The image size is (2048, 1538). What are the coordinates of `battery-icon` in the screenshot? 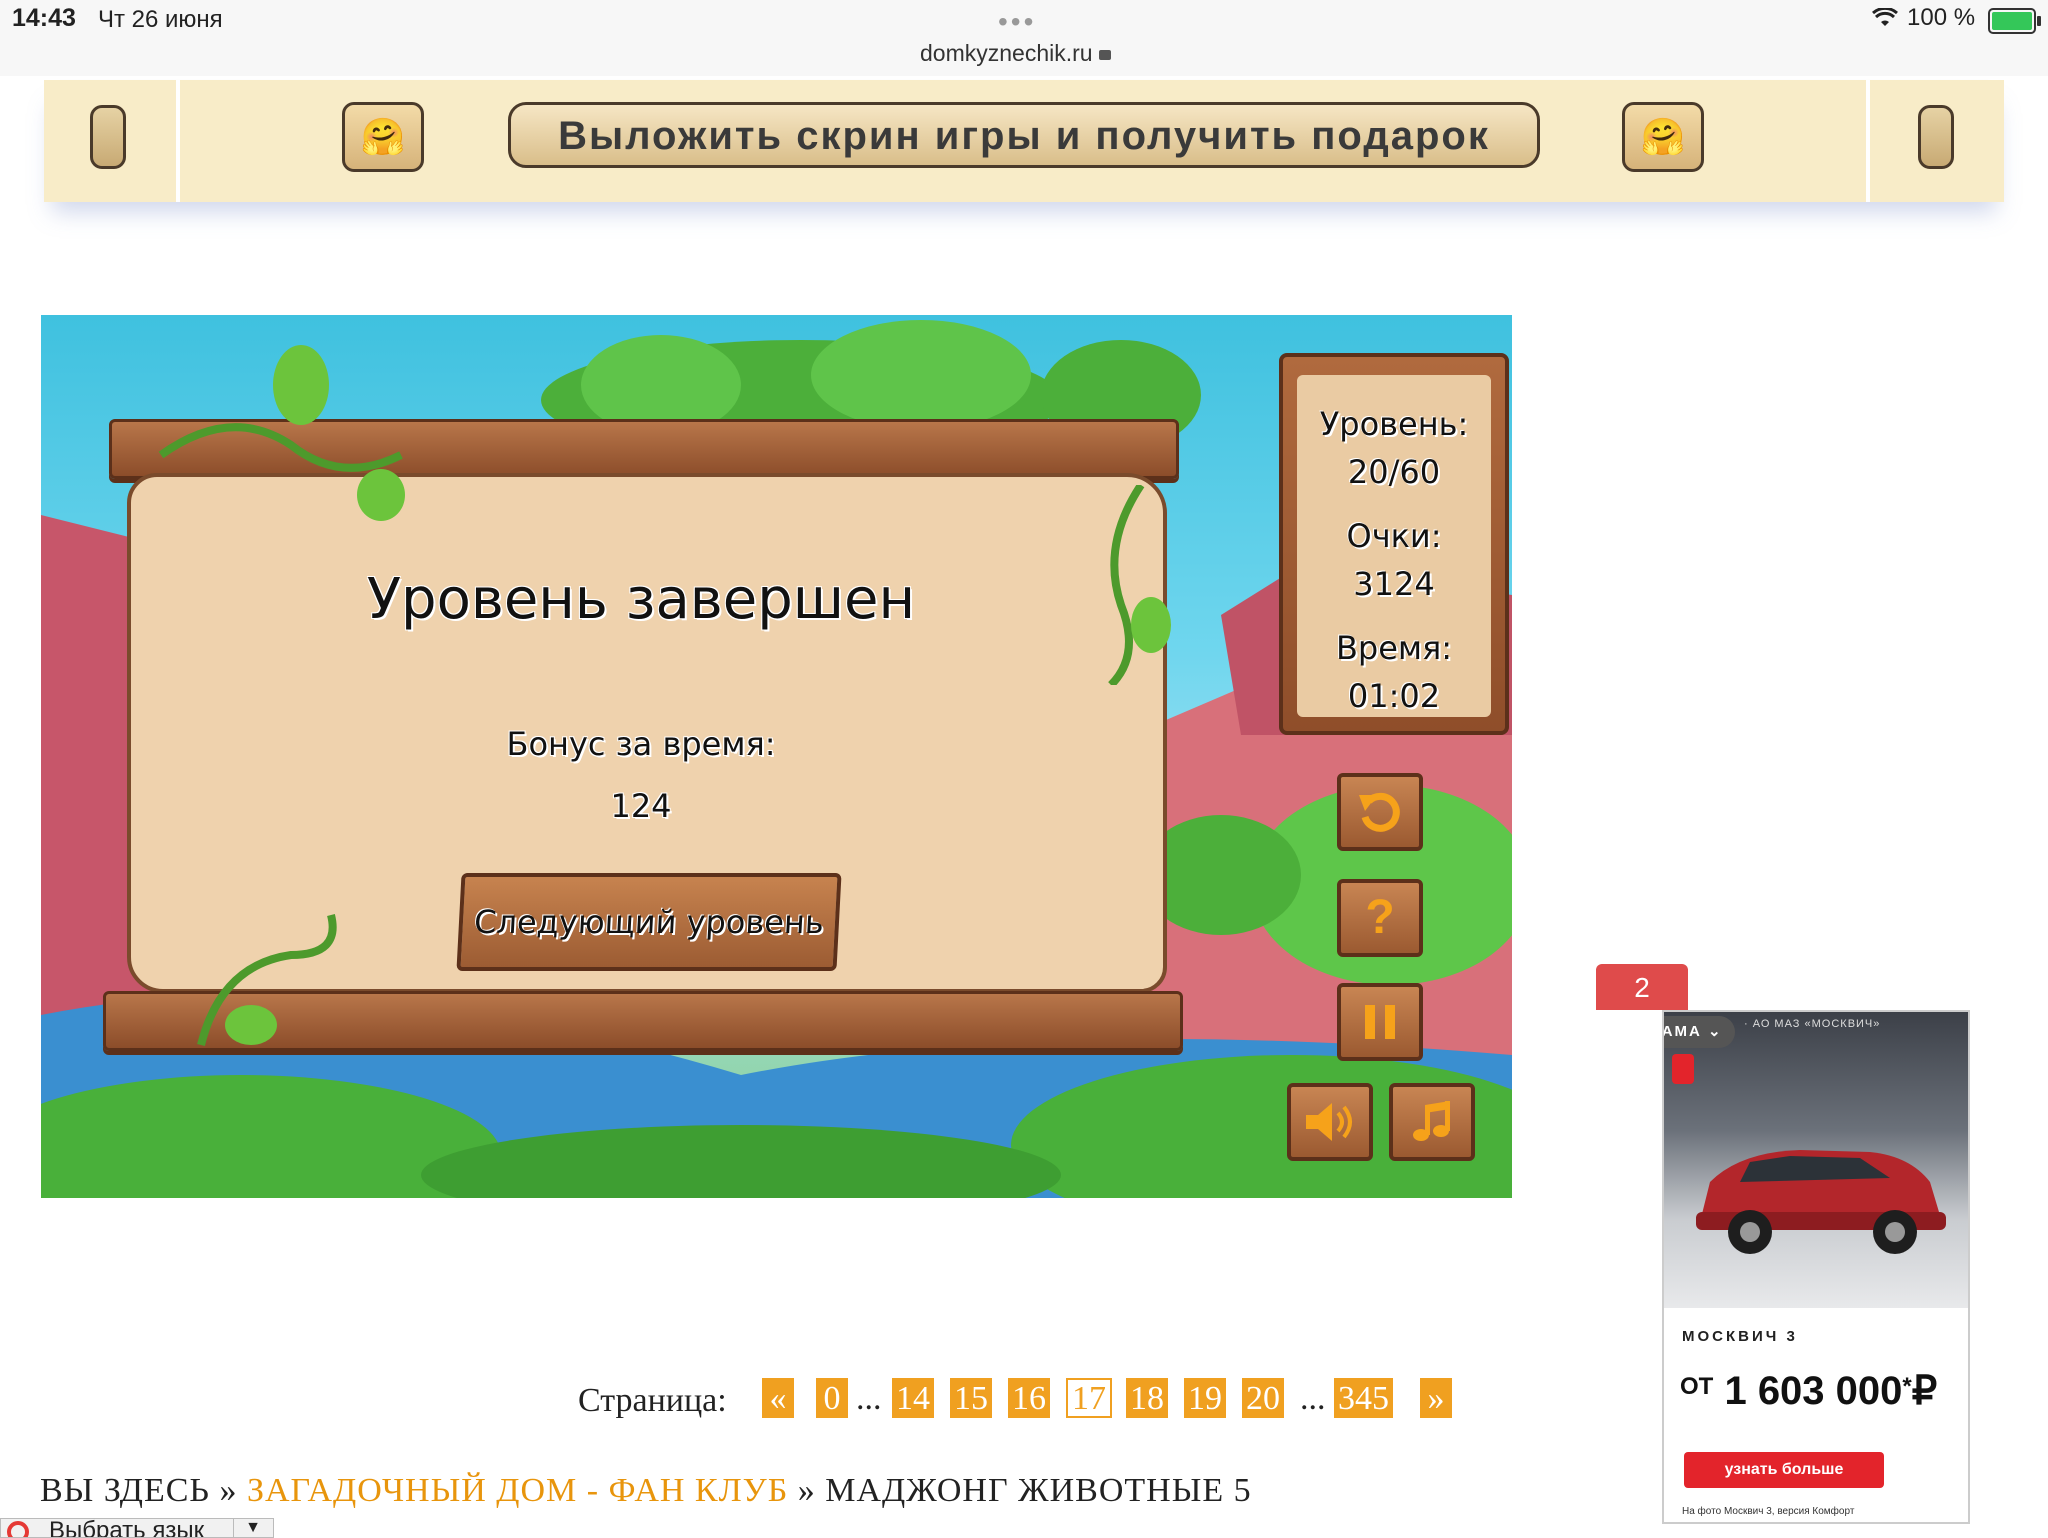 It's located at (2014, 21).